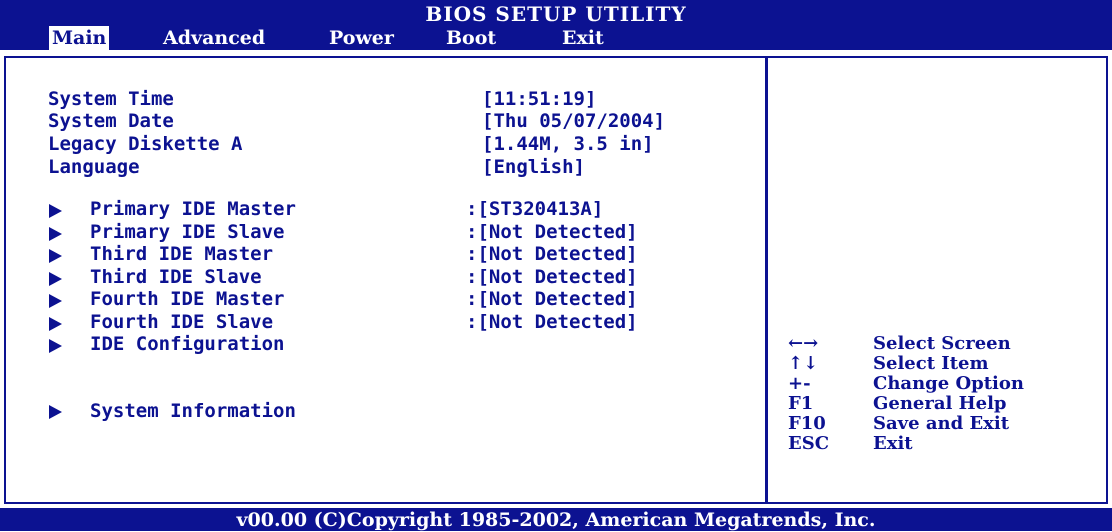 The width and height of the screenshot is (1112, 532). Describe the element at coordinates (187, 344) in the screenshot. I see `submenu-ide-configuration: IDE Configuration` at that location.